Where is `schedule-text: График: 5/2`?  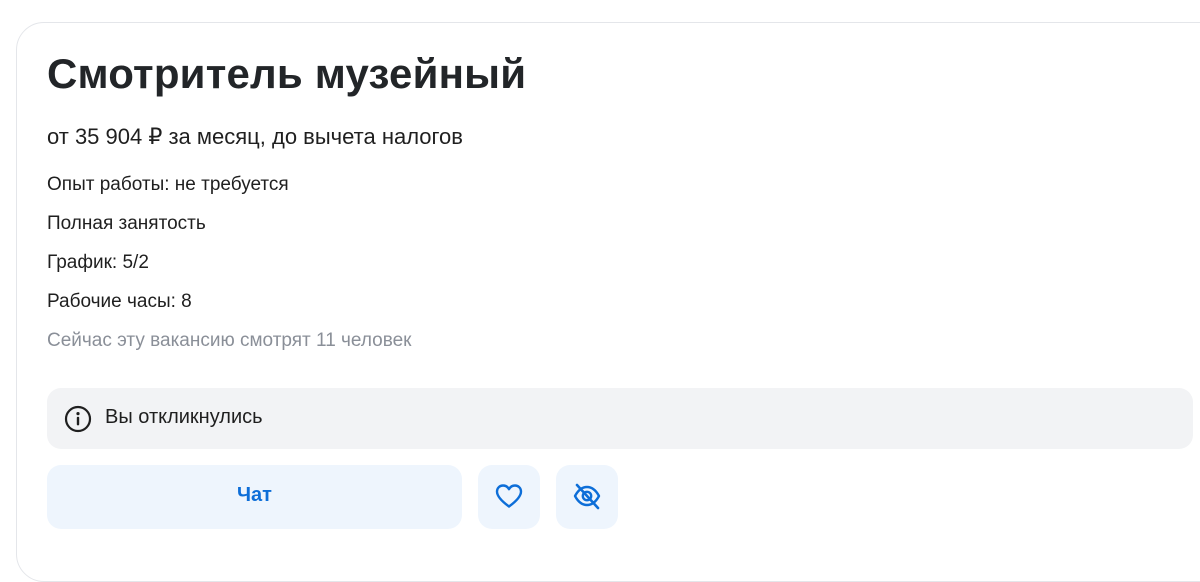
schedule-text: График: 5/2 is located at coordinates (98, 262).